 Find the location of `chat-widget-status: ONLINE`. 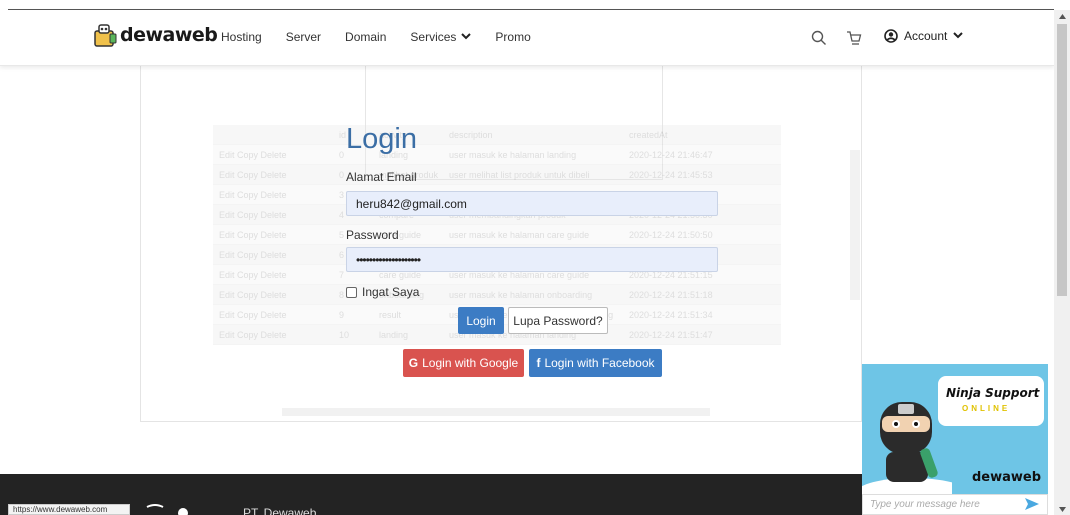

chat-widget-status: ONLINE is located at coordinates (986, 408).